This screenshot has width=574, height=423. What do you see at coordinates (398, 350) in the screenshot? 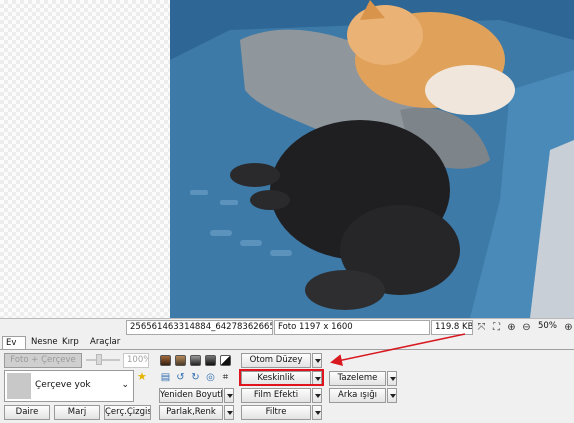
I see `annotation-arrow` at bounding box center [398, 350].